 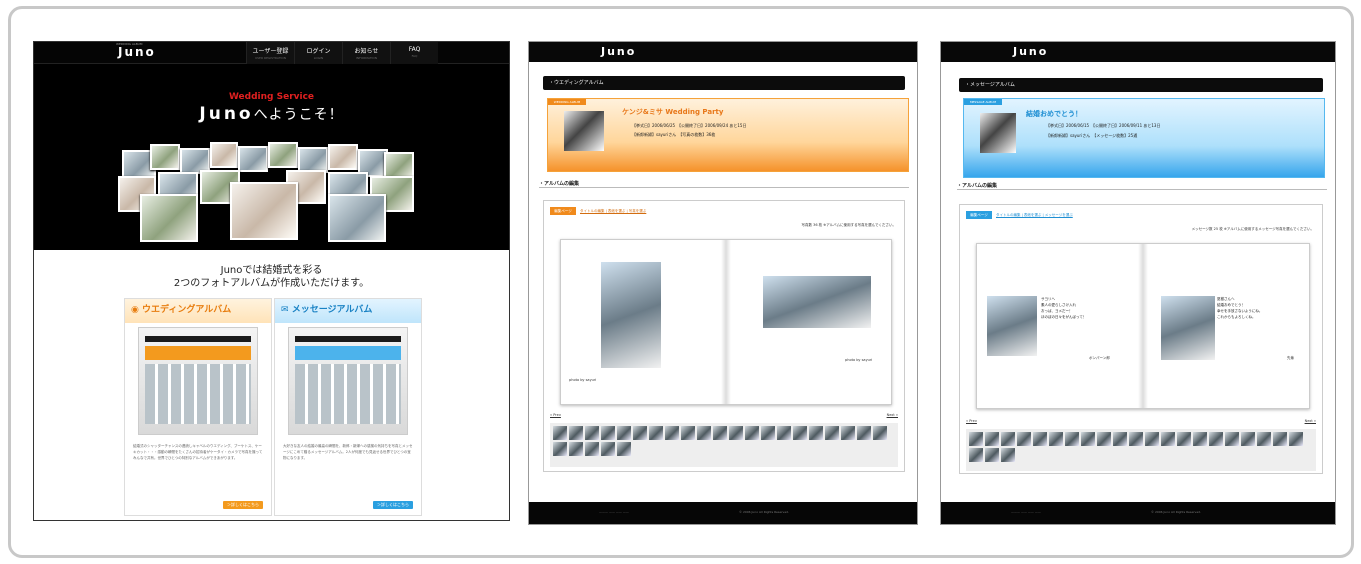 What do you see at coordinates (268, 194) in the screenshot?
I see `photo-collage` at bounding box center [268, 194].